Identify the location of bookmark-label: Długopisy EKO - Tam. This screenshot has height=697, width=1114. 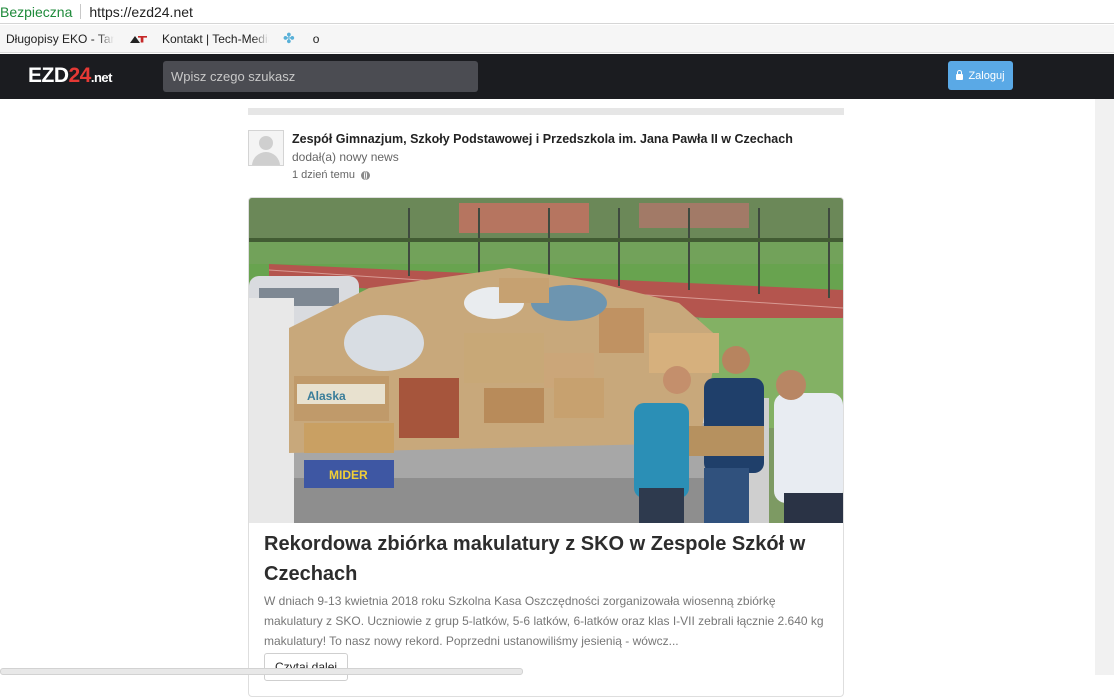
(60, 38).